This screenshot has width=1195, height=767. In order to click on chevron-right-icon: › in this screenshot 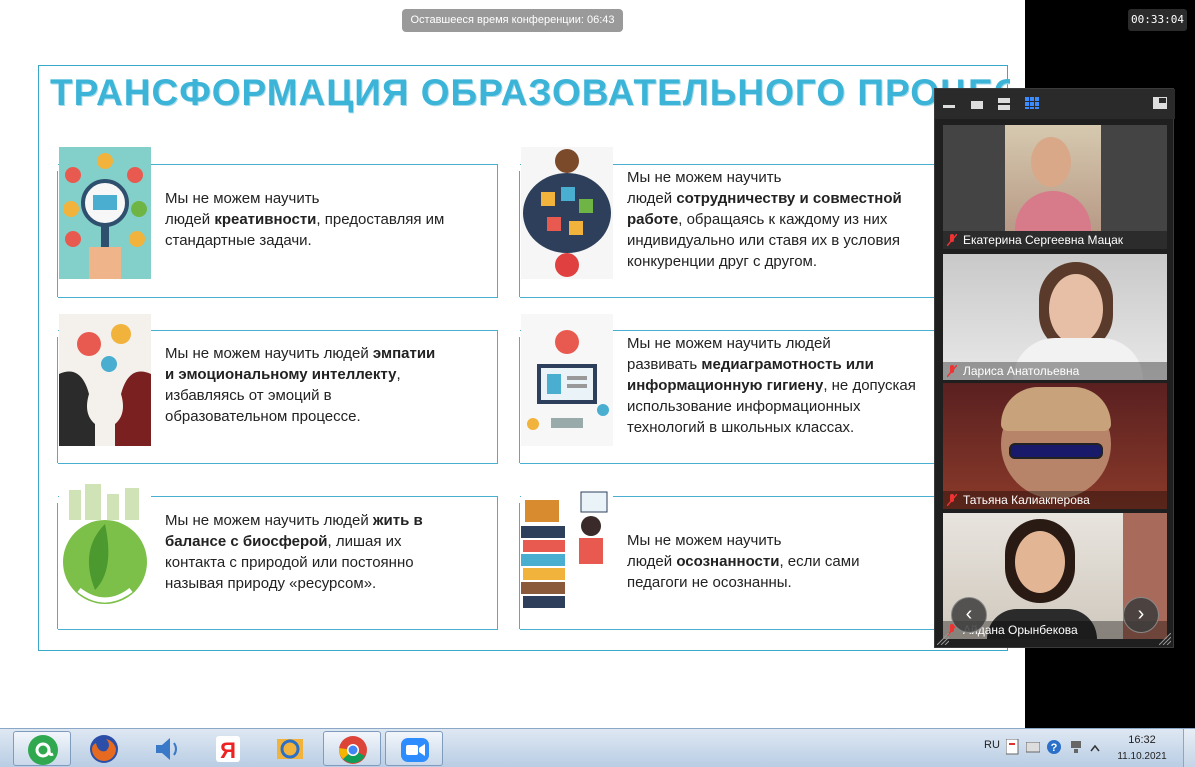, I will do `click(1141, 614)`.